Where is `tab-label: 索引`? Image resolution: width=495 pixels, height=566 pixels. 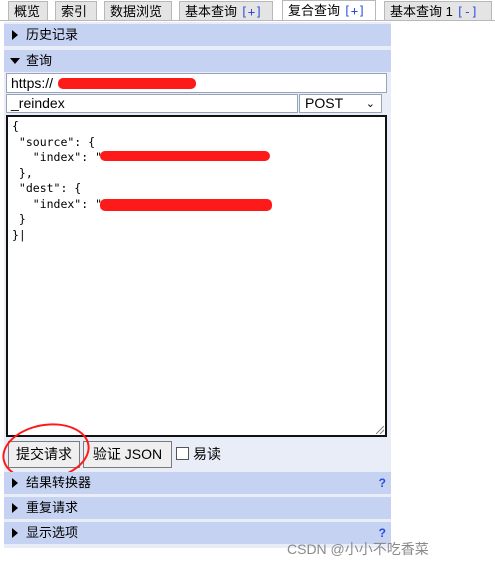
tab-label: 索引 is located at coordinates (74, 11).